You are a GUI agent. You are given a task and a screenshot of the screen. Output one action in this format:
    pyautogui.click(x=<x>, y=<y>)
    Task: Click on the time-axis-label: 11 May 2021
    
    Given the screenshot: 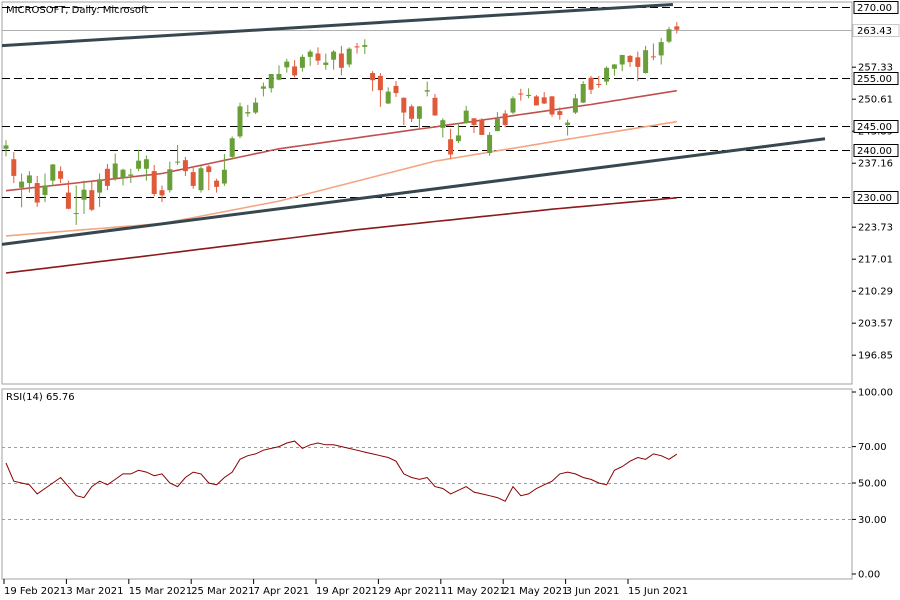 What is the action you would take?
    pyautogui.click(x=473, y=591)
    